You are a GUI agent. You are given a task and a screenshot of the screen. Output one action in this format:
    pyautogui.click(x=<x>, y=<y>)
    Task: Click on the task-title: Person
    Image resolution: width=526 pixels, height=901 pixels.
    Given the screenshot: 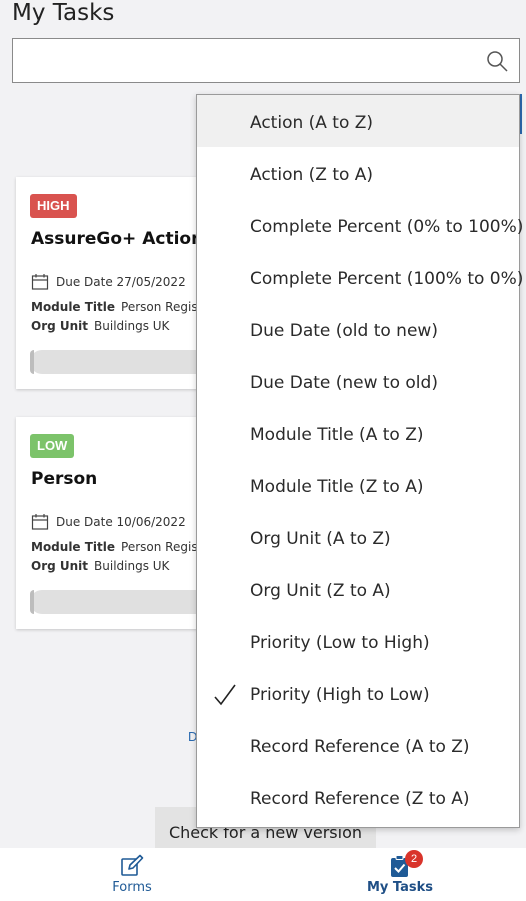 What is the action you would take?
    pyautogui.click(x=64, y=479)
    